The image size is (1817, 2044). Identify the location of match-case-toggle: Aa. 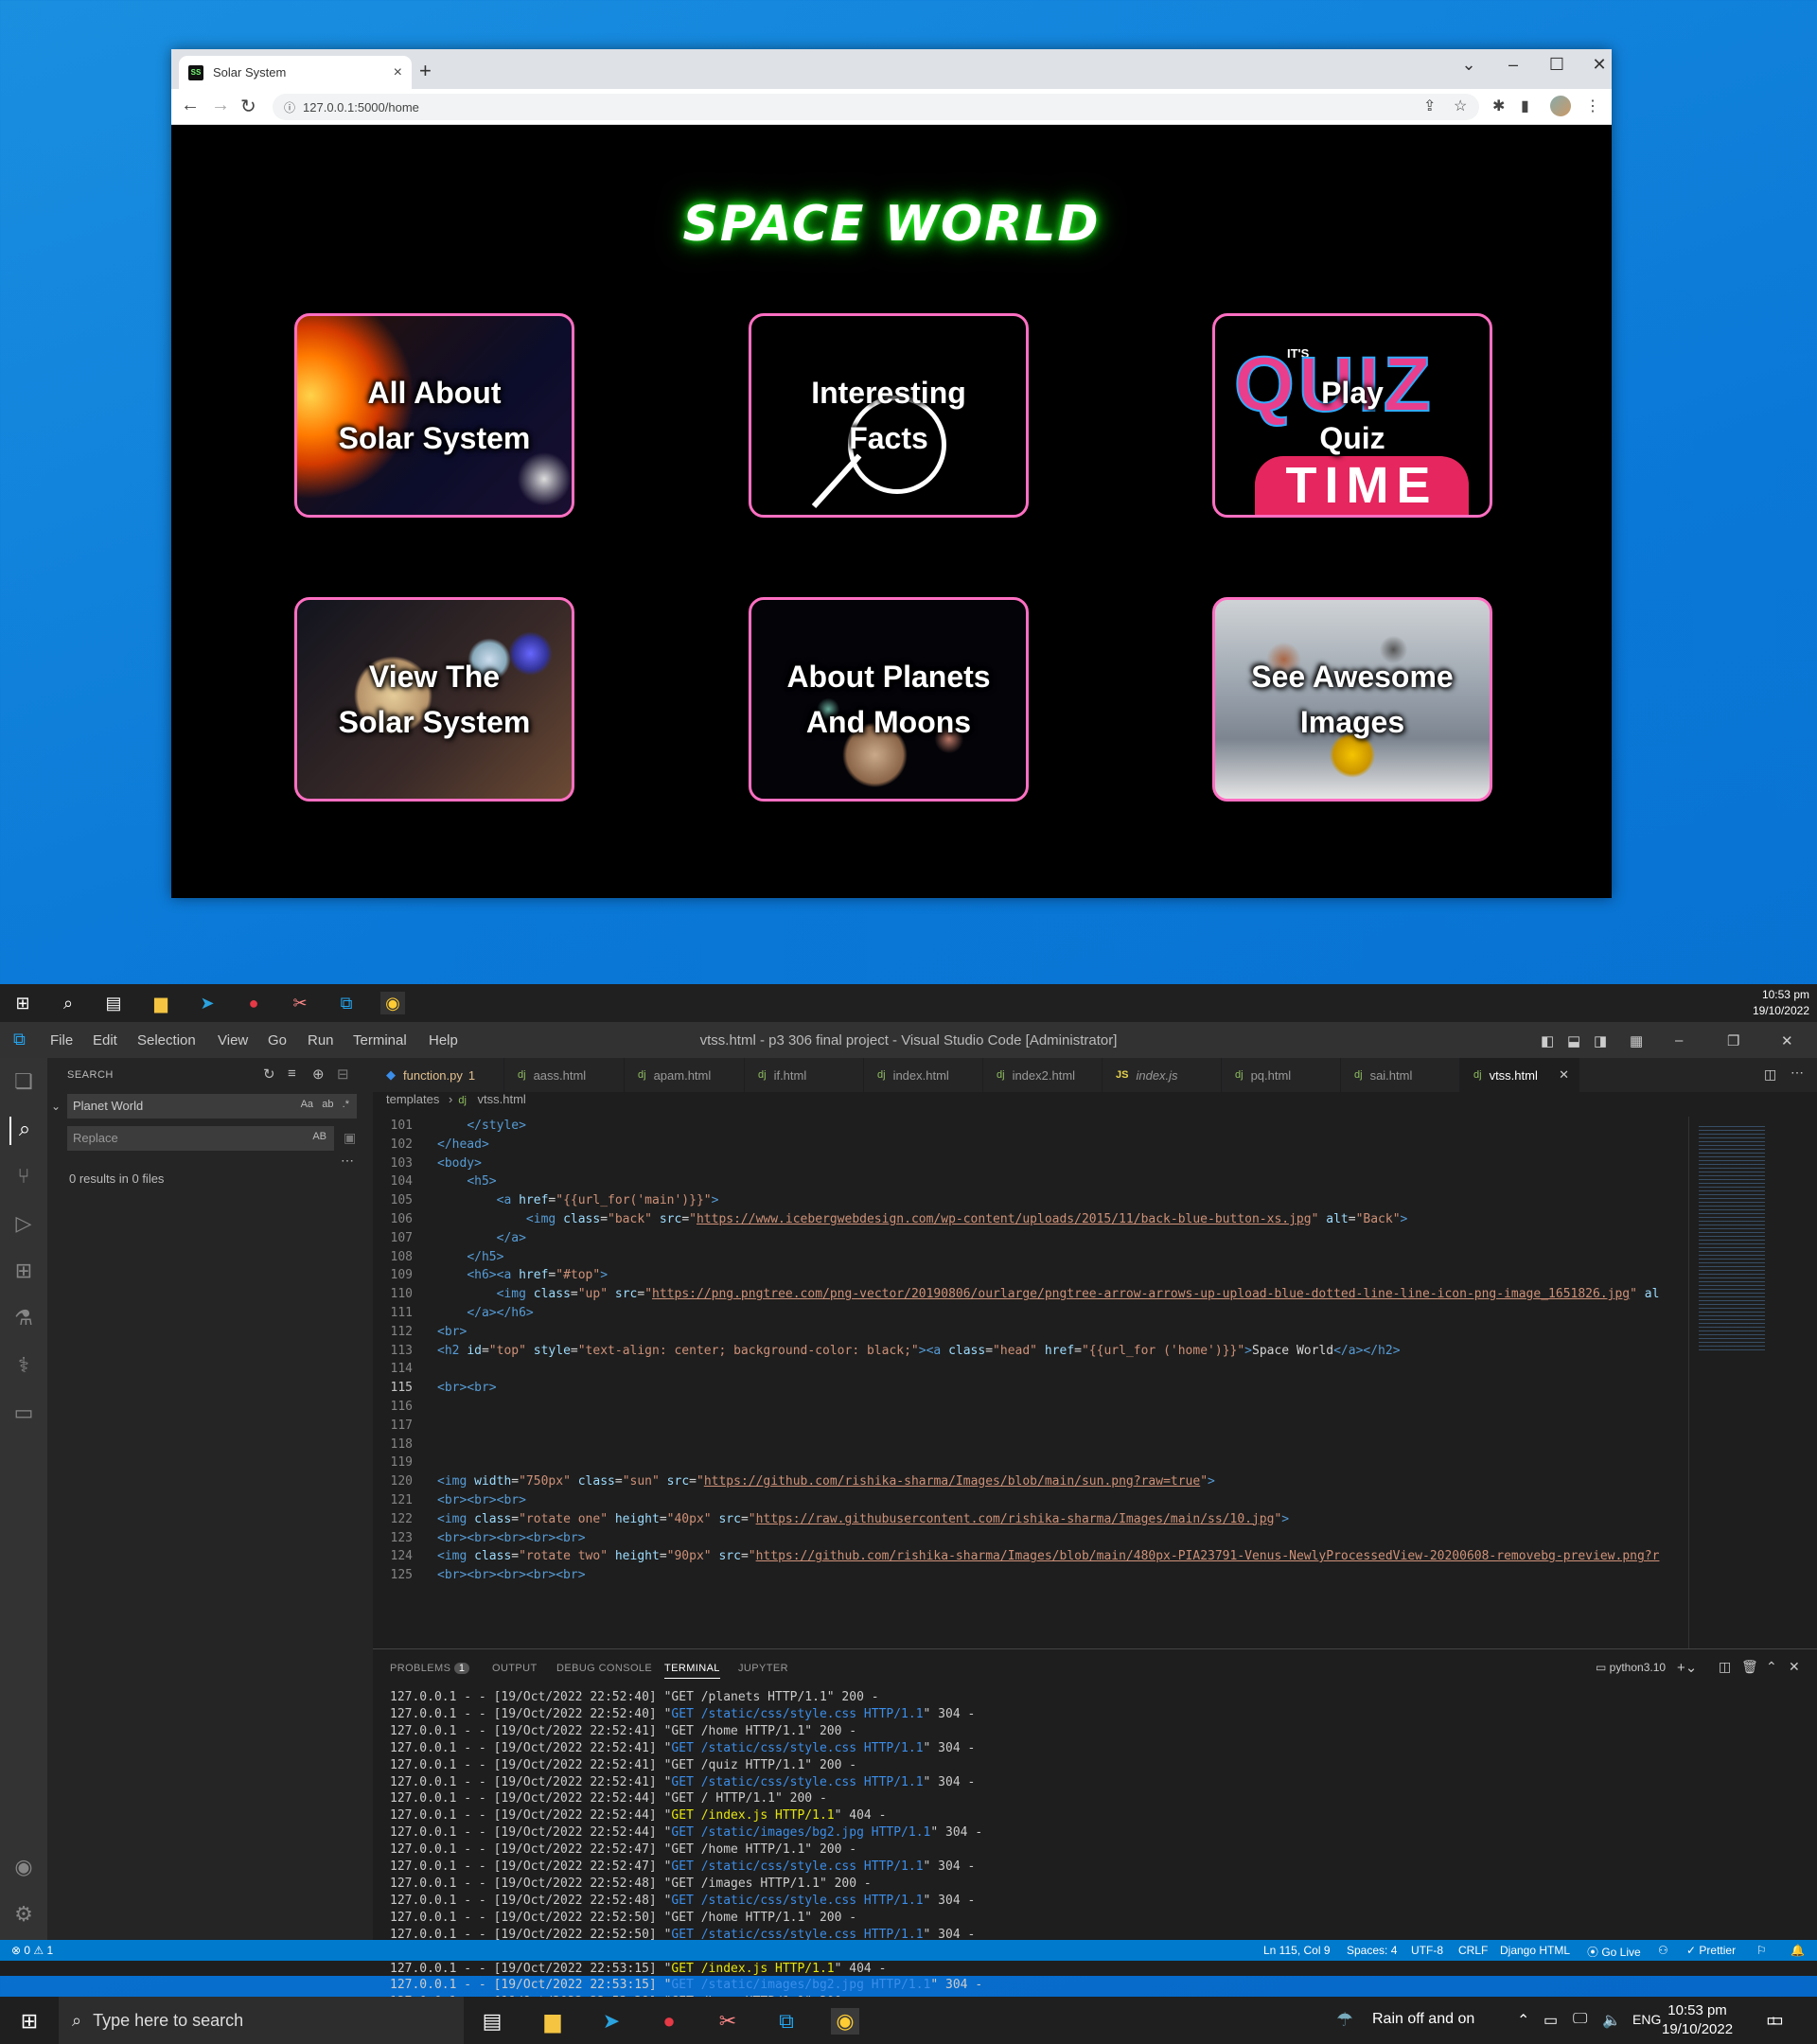
(307, 1104).